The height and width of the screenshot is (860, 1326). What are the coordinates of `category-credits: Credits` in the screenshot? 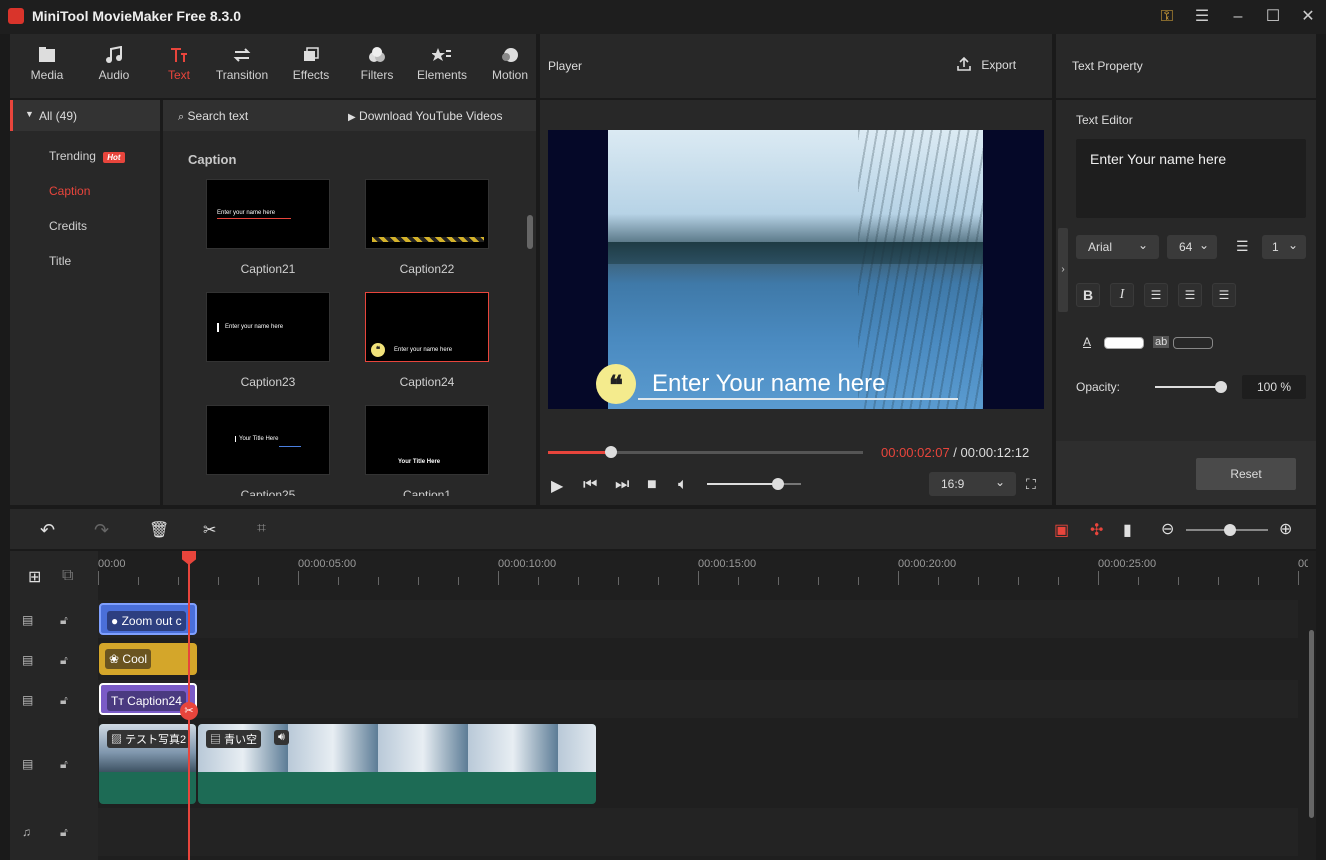 It's located at (68, 226).